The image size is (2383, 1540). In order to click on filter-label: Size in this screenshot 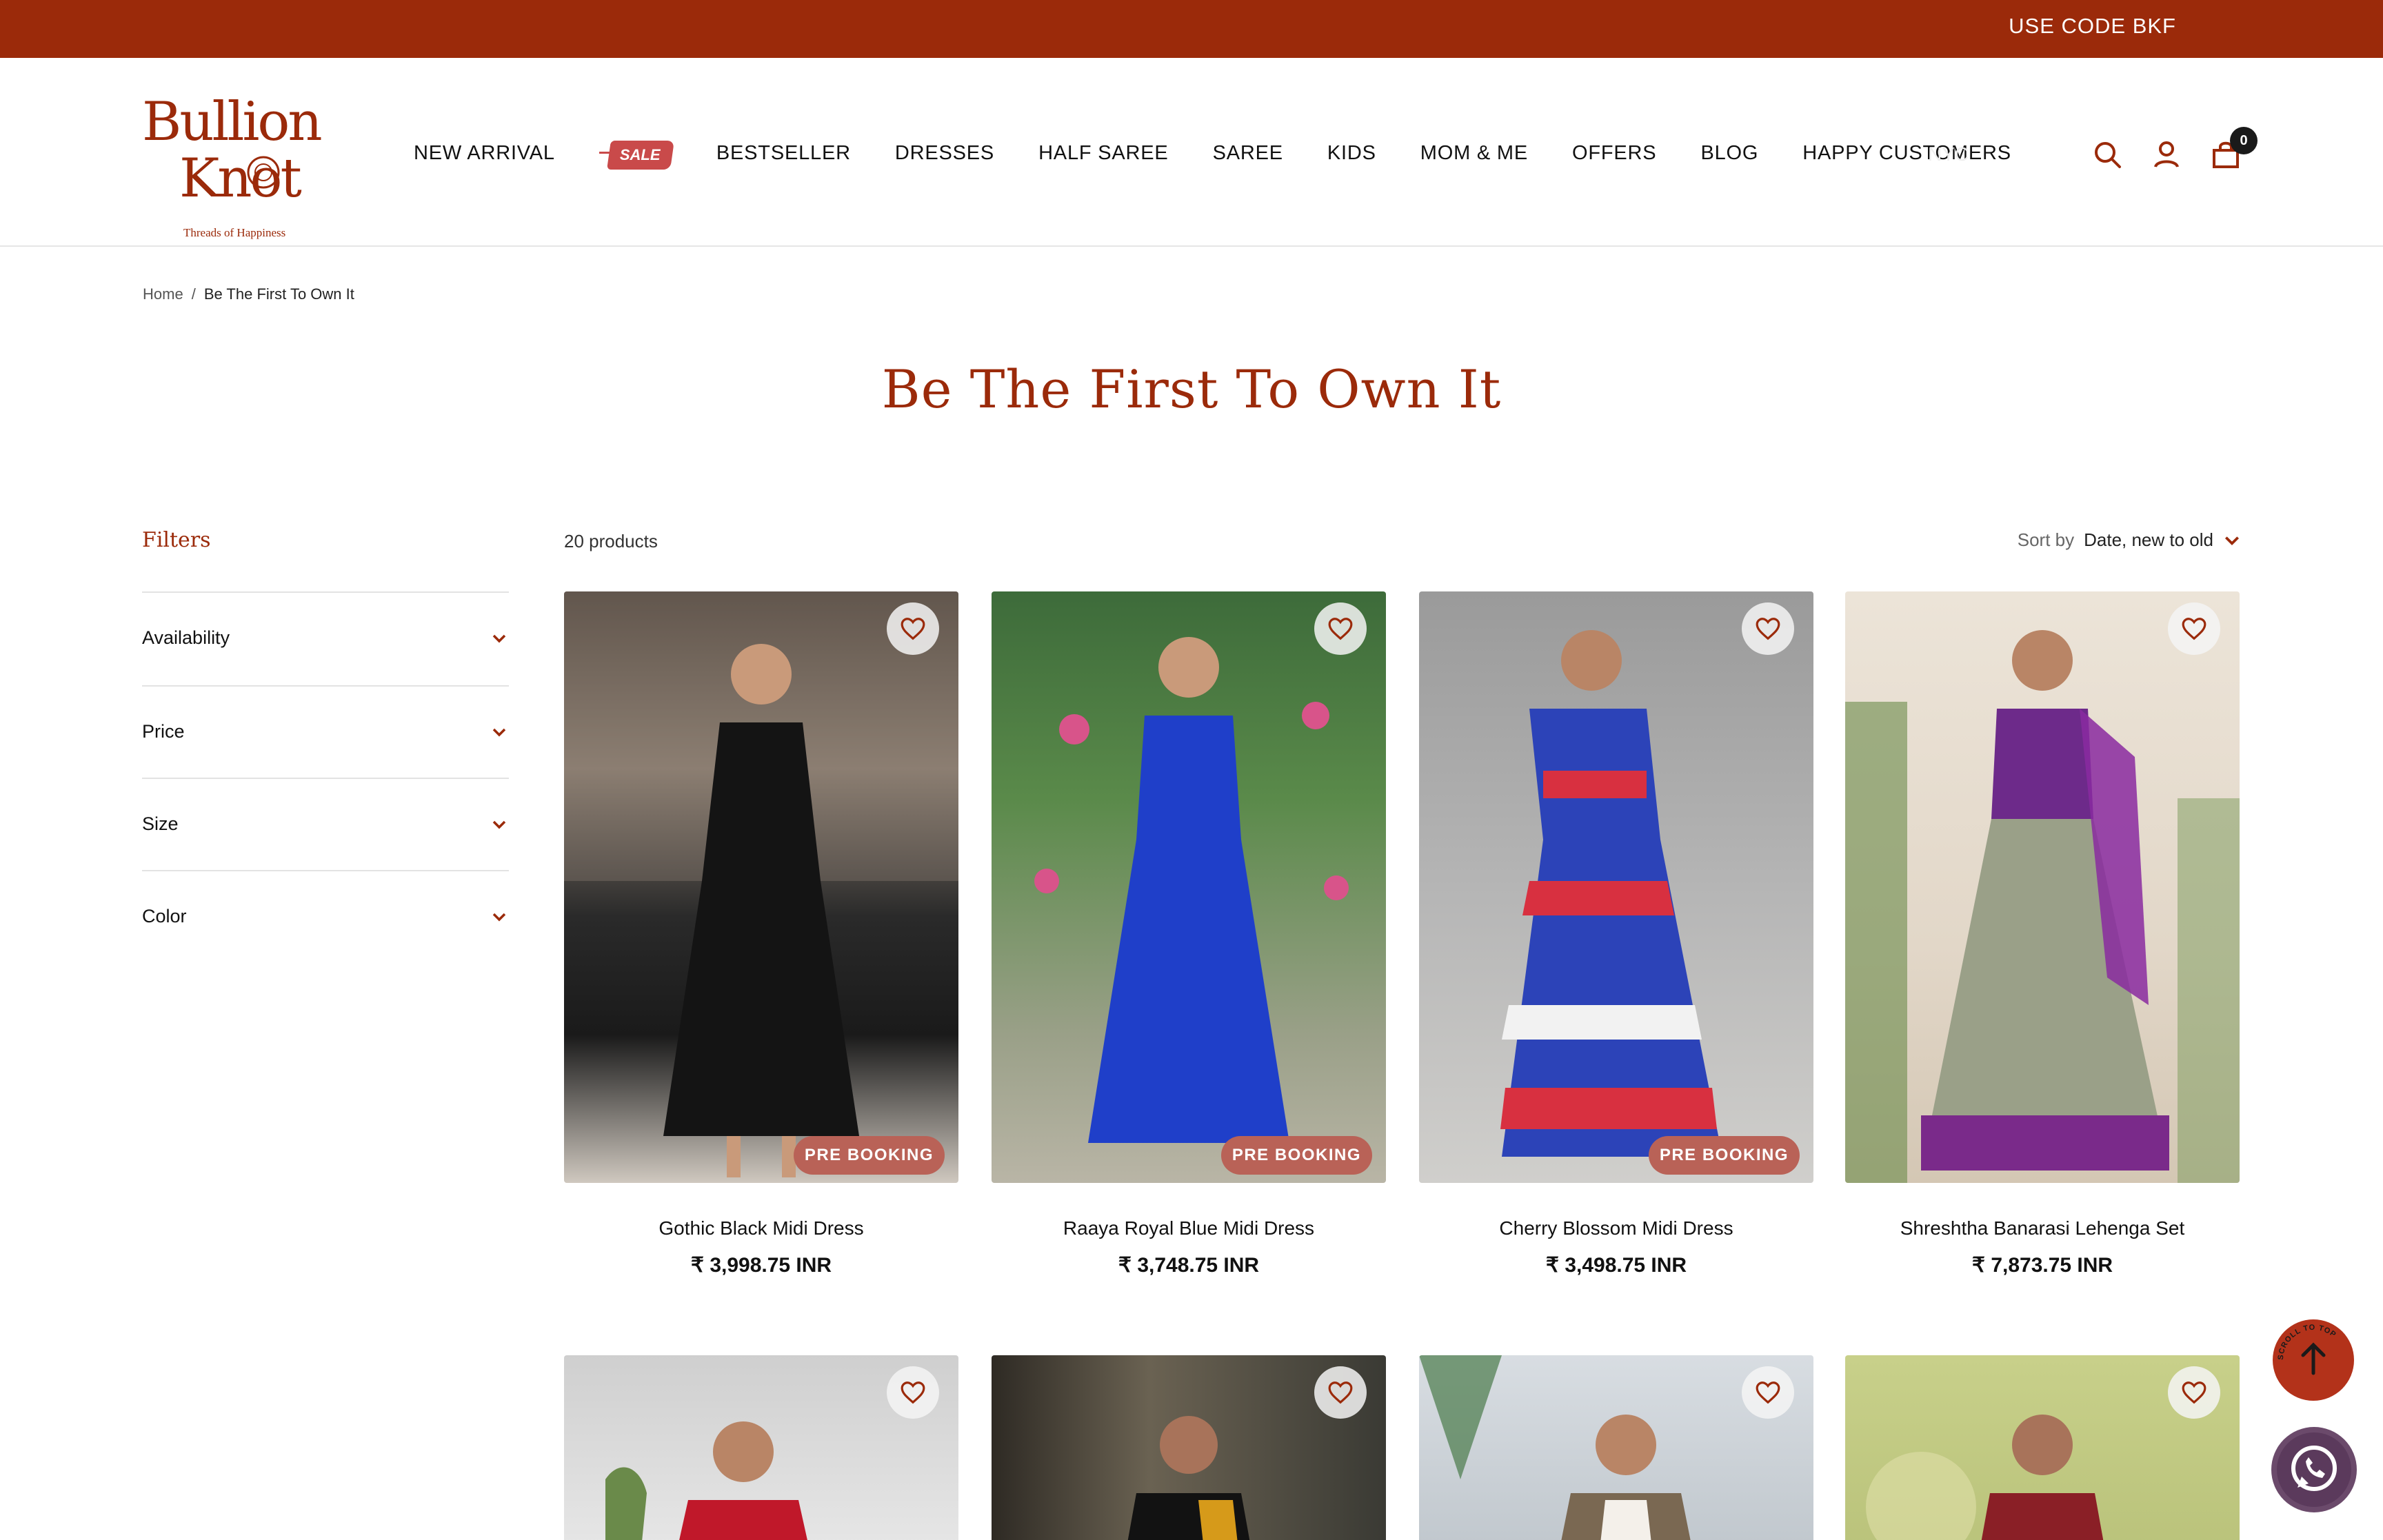, I will do `click(160, 824)`.